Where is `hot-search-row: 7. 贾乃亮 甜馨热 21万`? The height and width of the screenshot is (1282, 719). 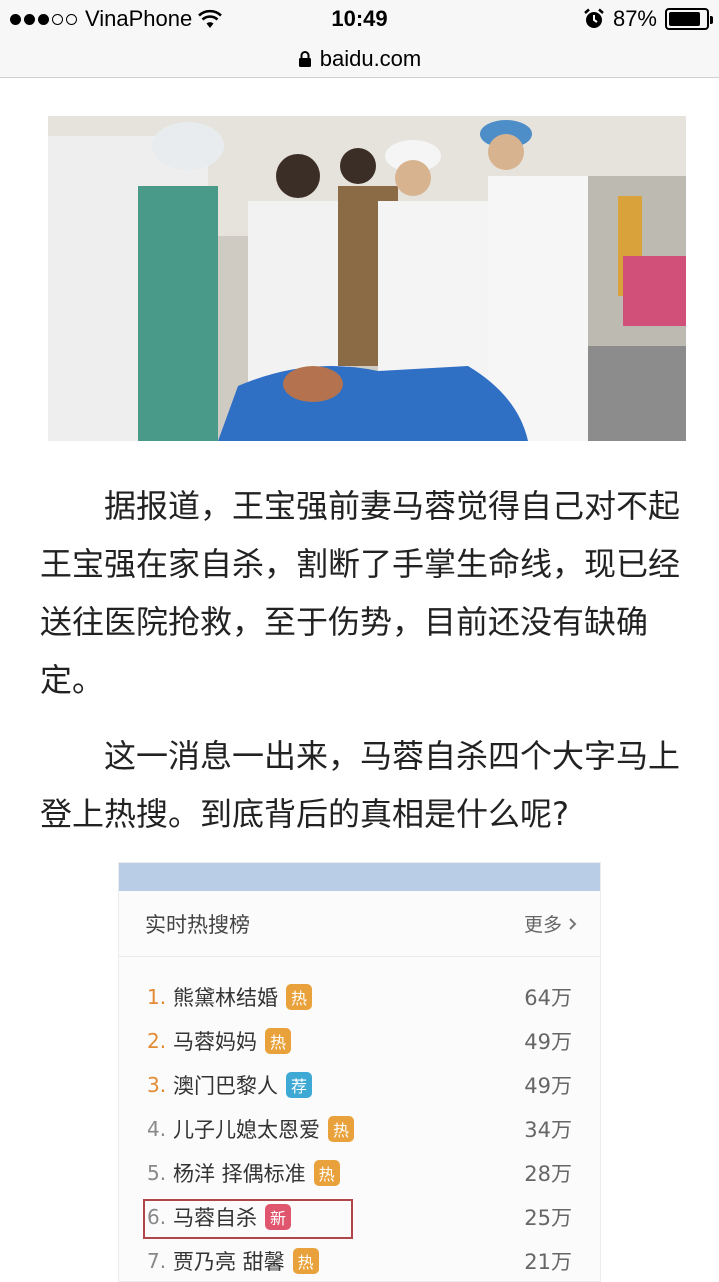
hot-search-row: 7. 贾乃亮 甜馨热 21万 is located at coordinates (359, 1260).